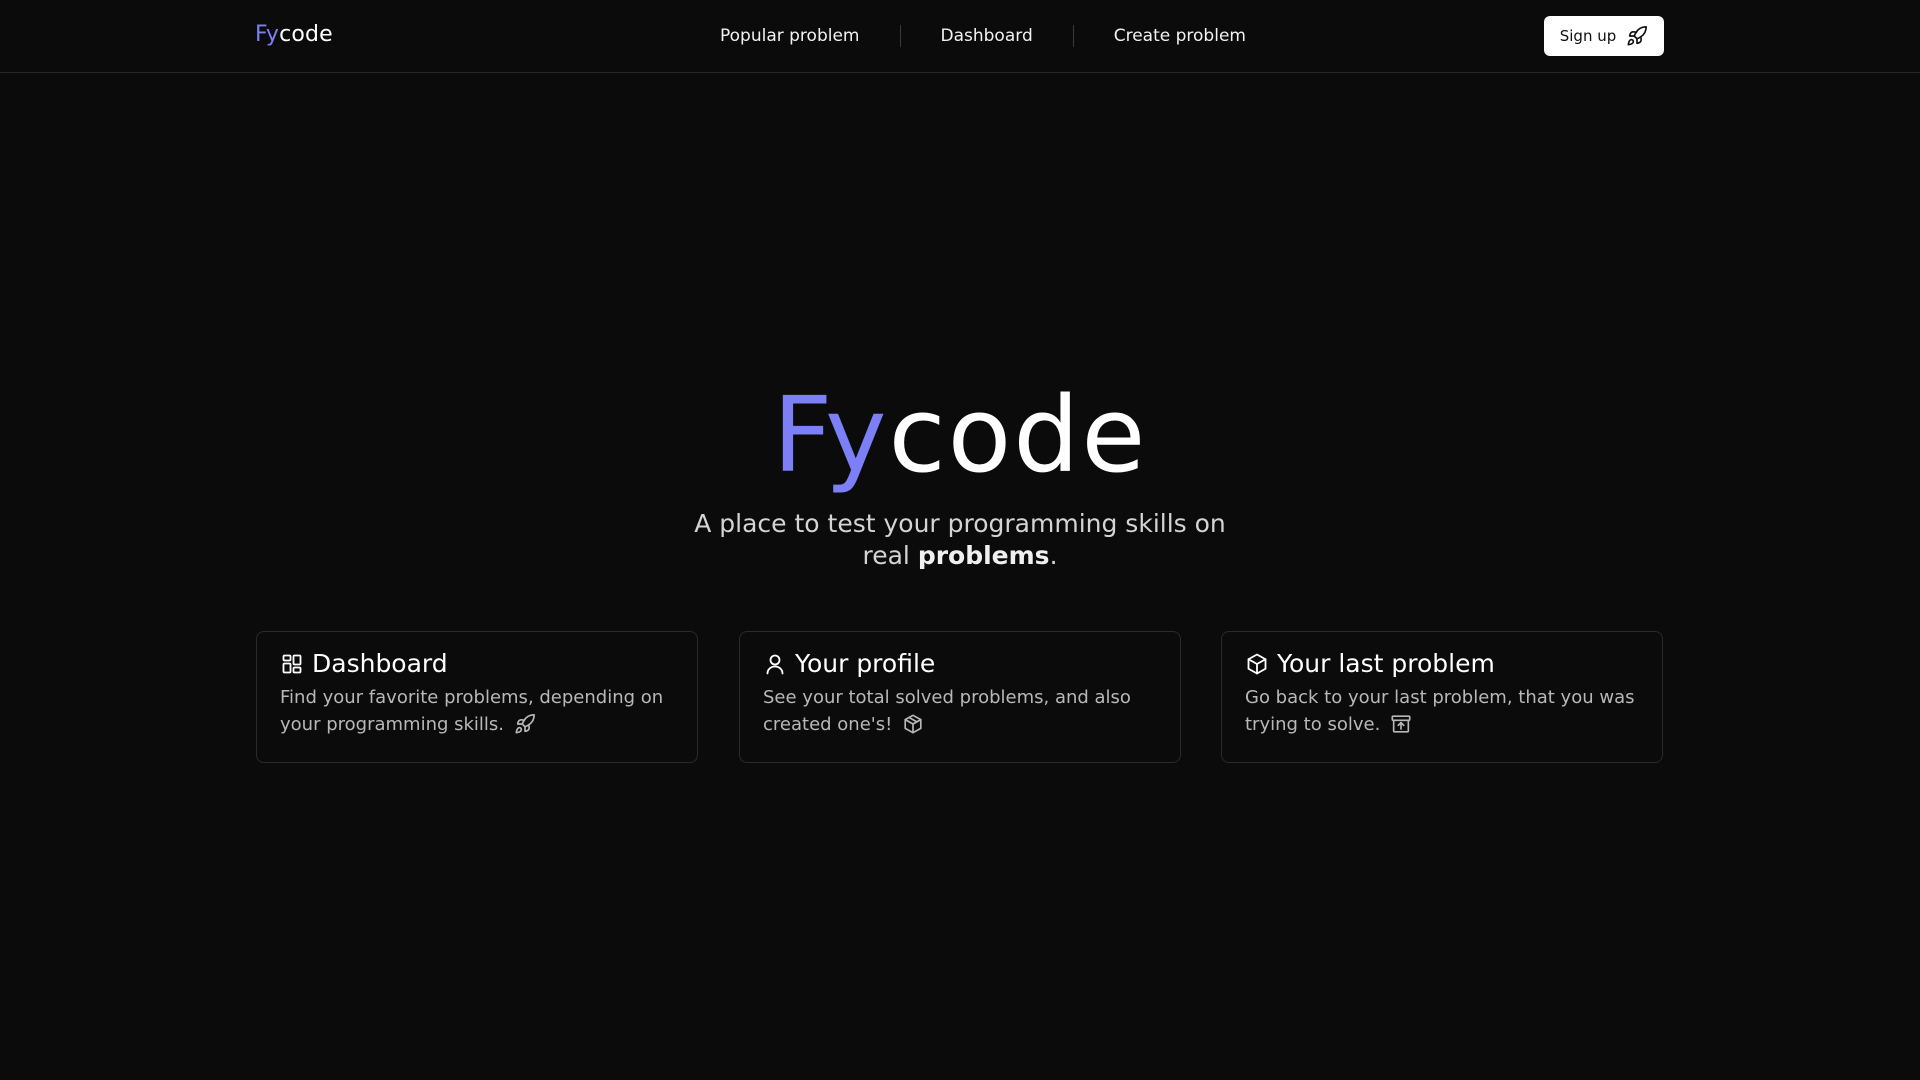 Image resolution: width=1920 pixels, height=1080 pixels. I want to click on card-title-row: Dashboard, so click(477, 664).